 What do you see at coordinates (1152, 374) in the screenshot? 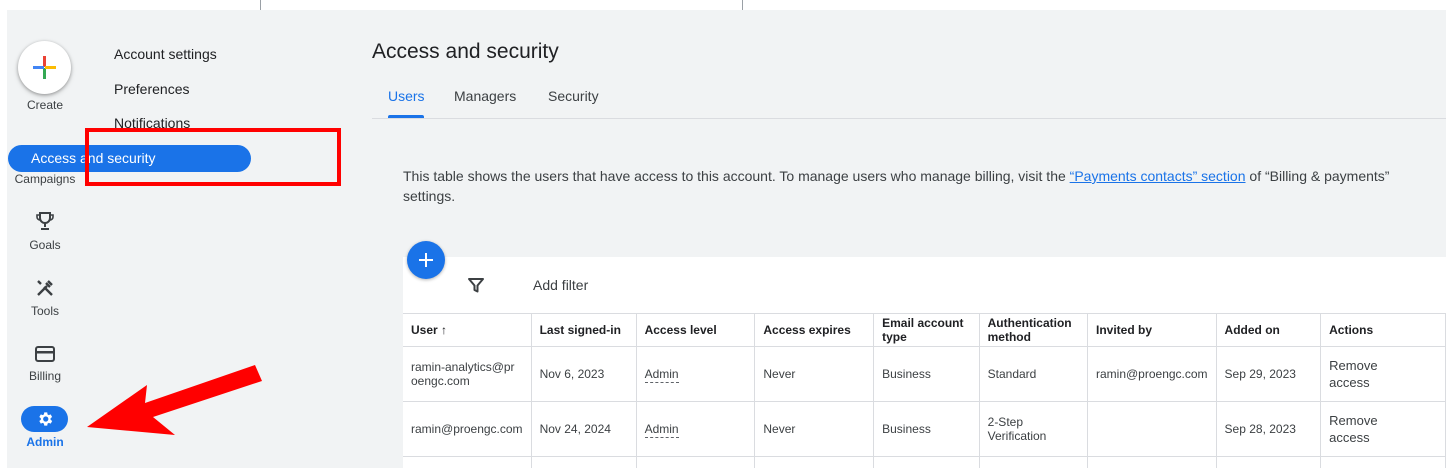
I see `cell-invited-by: ramin@proengc.com` at bounding box center [1152, 374].